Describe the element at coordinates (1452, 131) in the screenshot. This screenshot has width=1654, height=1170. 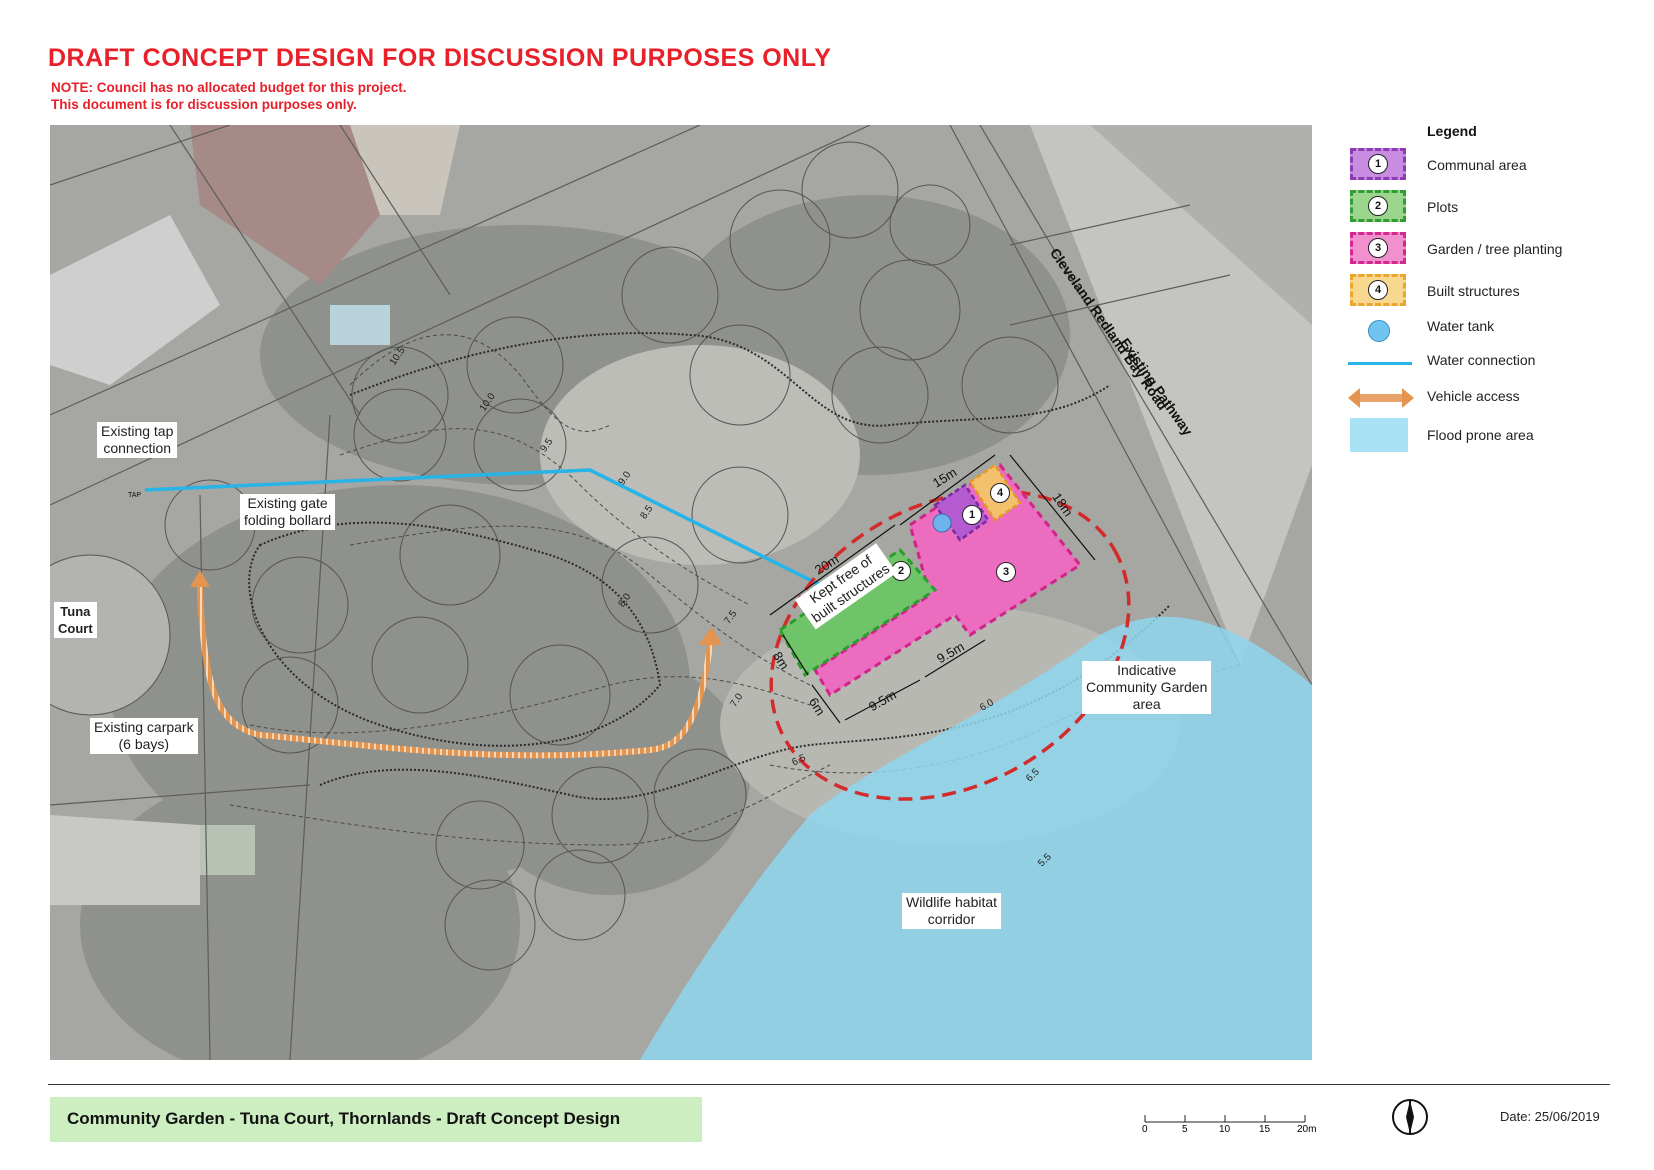
I see `legend-title: Legend` at that location.